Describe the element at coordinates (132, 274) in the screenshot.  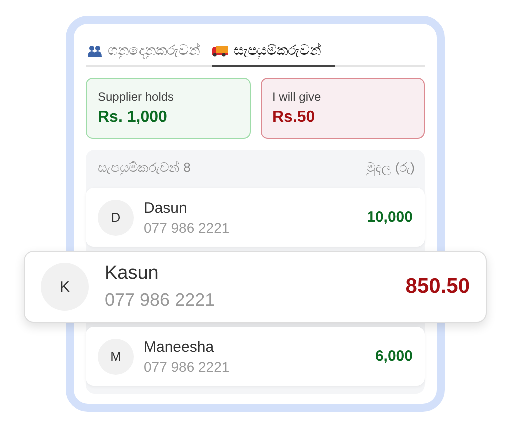
I see `supplier-name: Kasun` at that location.